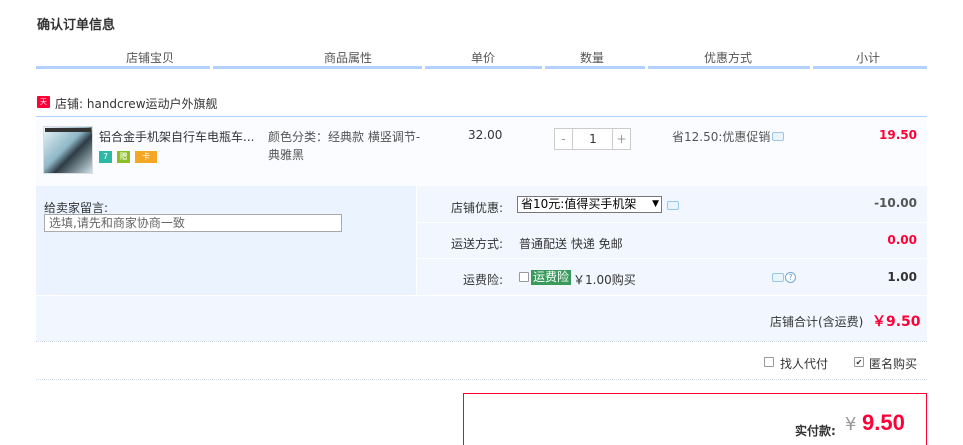 This screenshot has width=963, height=445. Describe the element at coordinates (815, 431) in the screenshot. I see `payment-label: 实付款:` at that location.